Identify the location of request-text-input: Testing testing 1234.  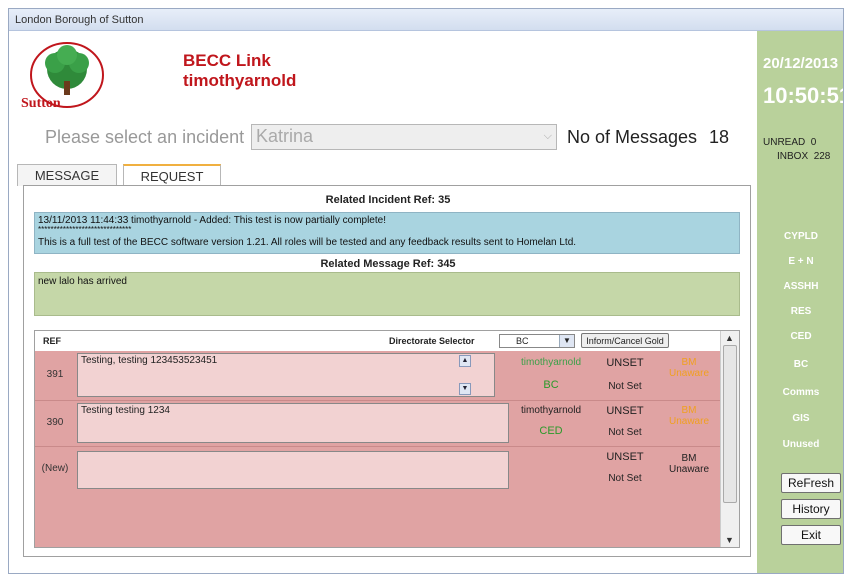
(293, 423).